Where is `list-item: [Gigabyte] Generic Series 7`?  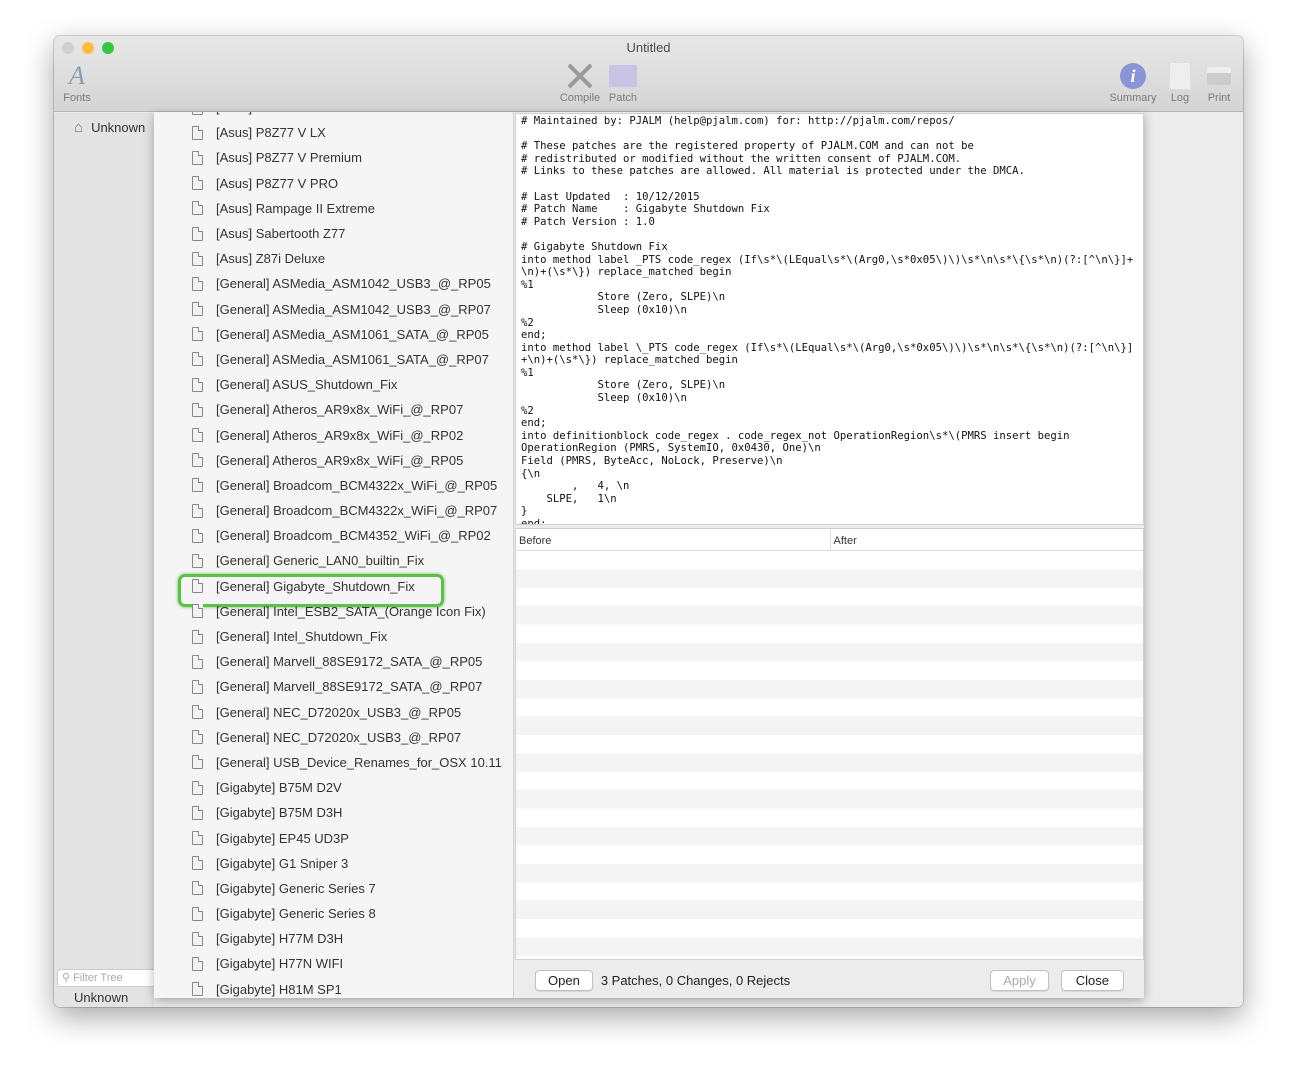
list-item: [Gigabyte] Generic Series 7 is located at coordinates (333, 888).